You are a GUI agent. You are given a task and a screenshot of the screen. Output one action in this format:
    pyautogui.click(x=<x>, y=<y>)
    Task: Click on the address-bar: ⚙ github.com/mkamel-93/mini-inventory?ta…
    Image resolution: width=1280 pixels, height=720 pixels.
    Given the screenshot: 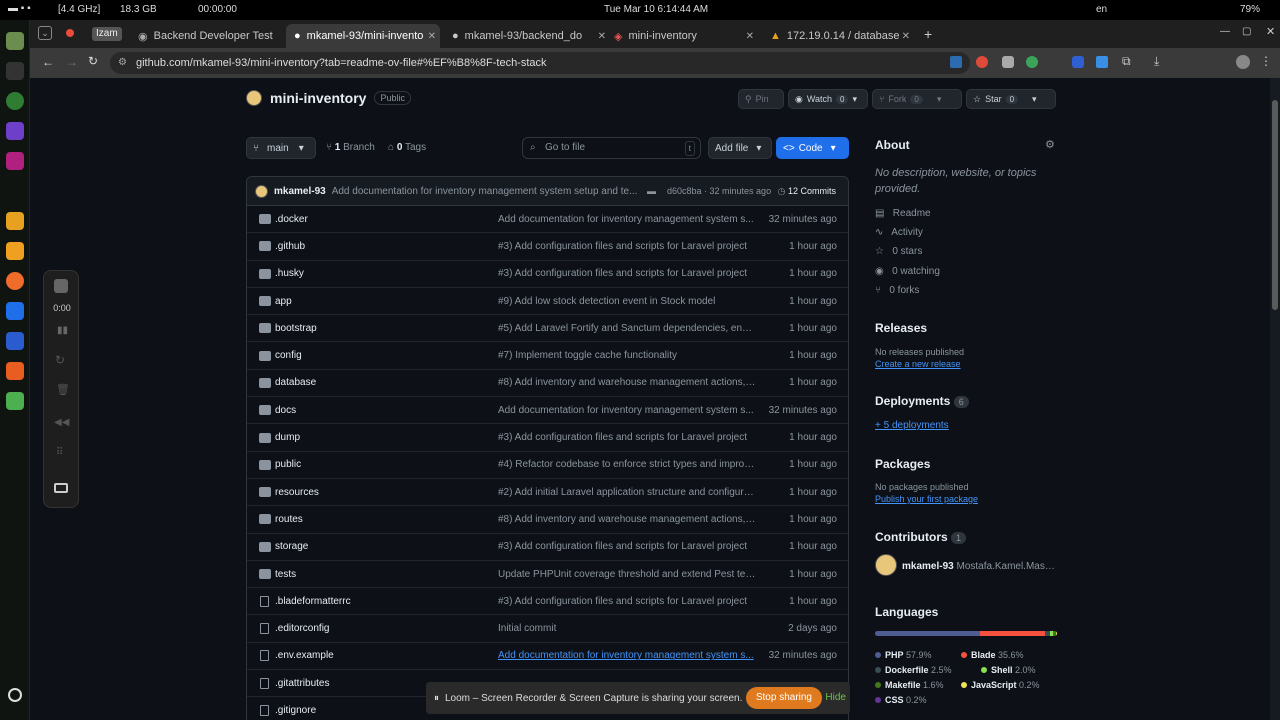 What is the action you would take?
    pyautogui.click(x=540, y=63)
    